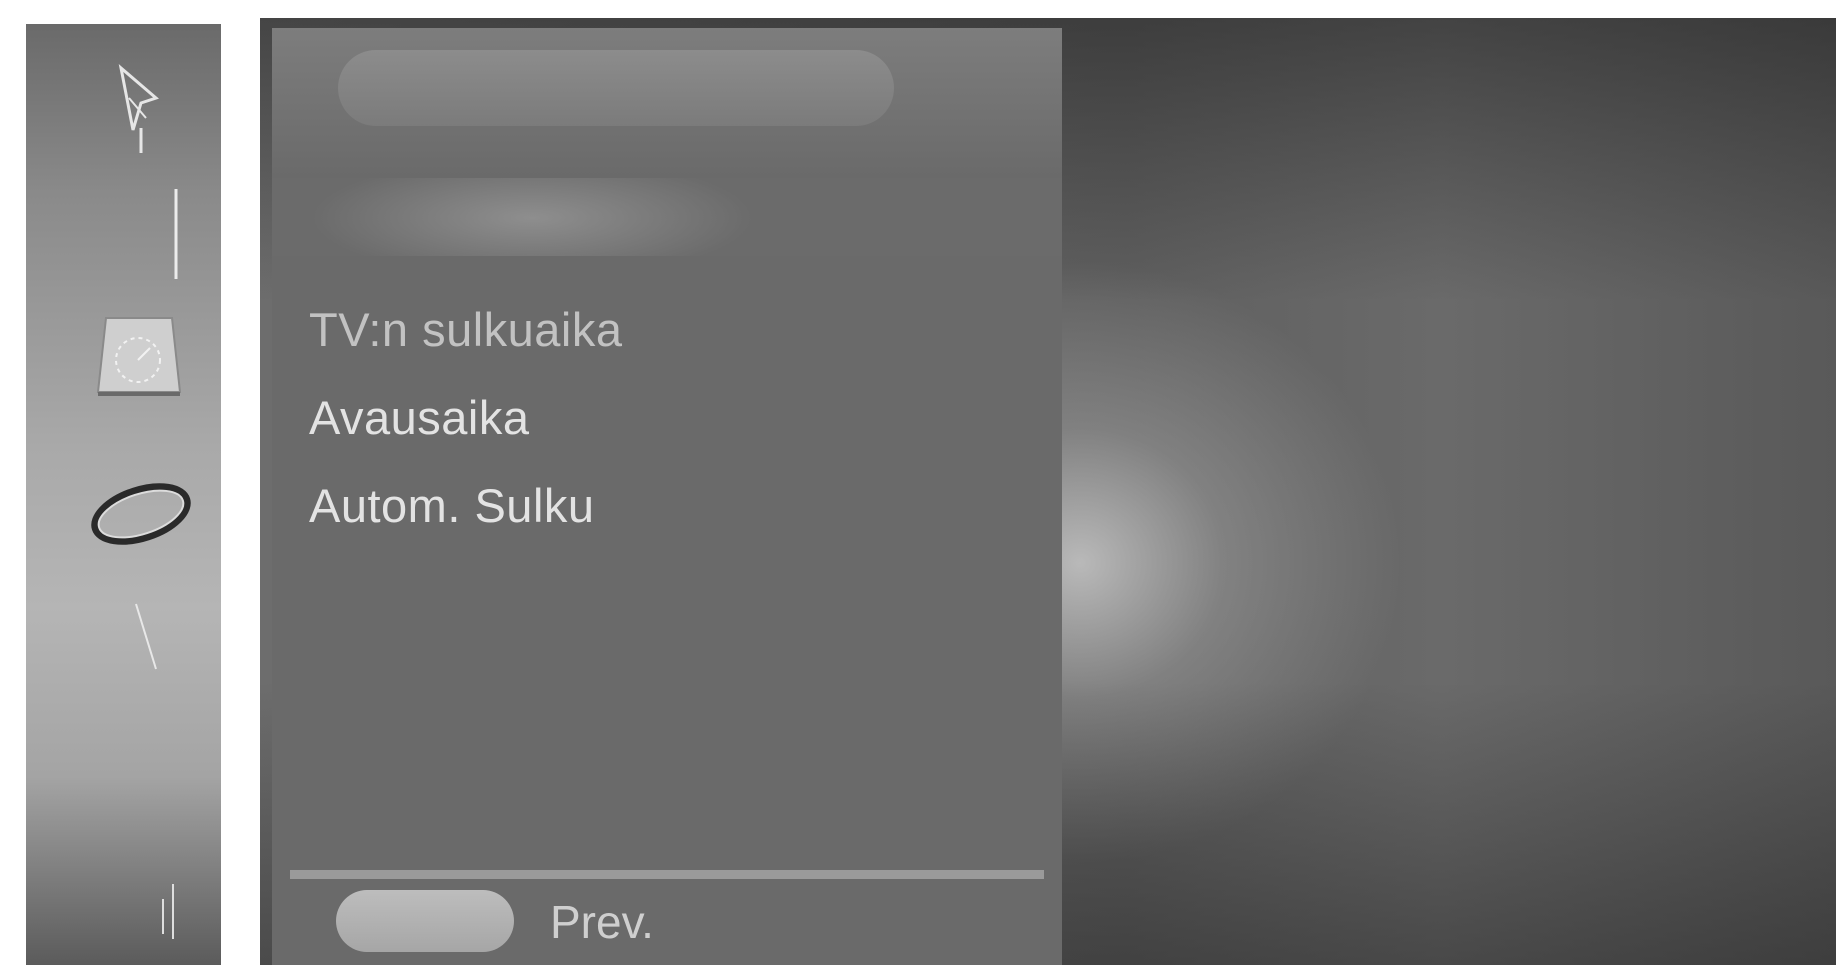  I want to click on prev-label: Prev., so click(602, 922).